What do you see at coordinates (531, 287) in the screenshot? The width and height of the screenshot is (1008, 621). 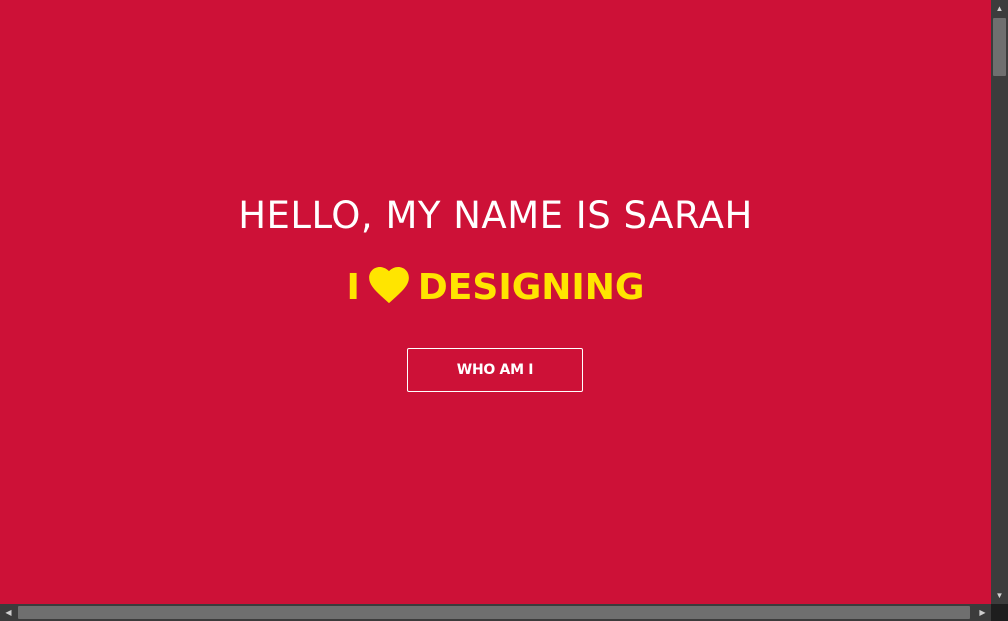 I see `tagline-suffix: DESIGNING` at bounding box center [531, 287].